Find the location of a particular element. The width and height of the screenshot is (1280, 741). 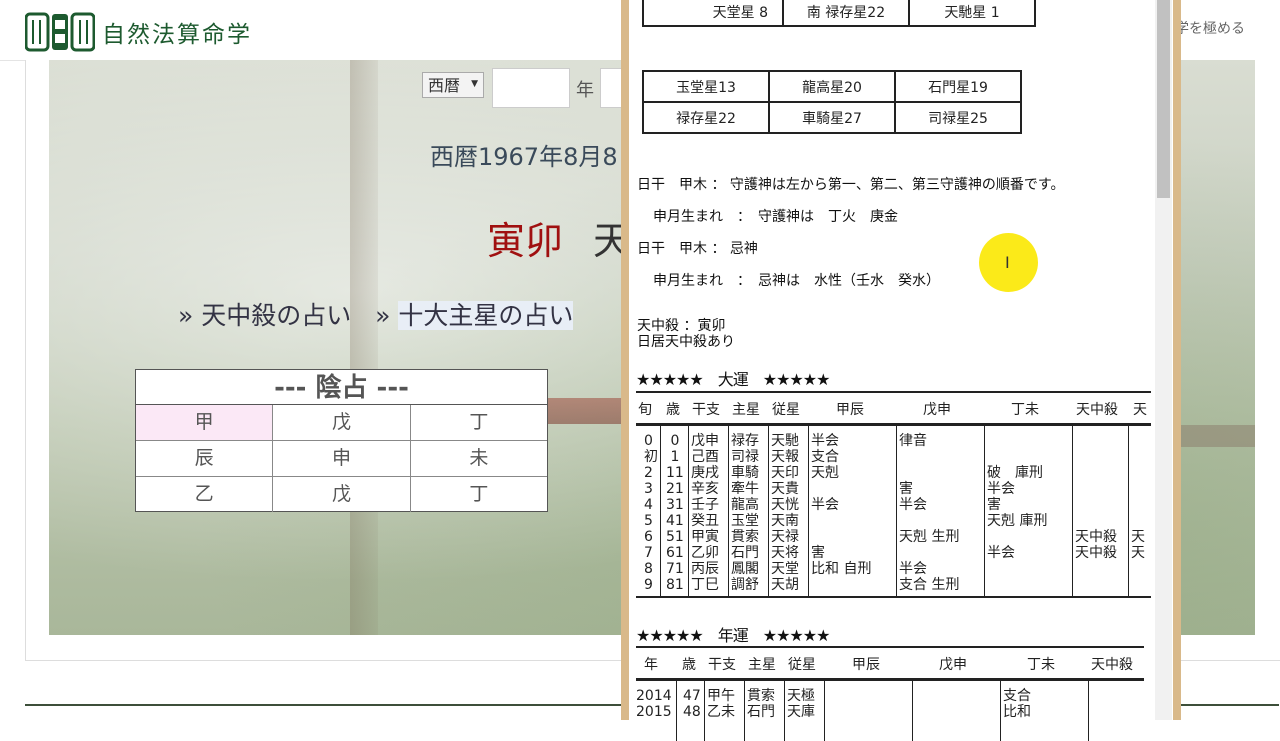

nenun-kanshi-col: 甲午 乙未 is located at coordinates (721, 704).